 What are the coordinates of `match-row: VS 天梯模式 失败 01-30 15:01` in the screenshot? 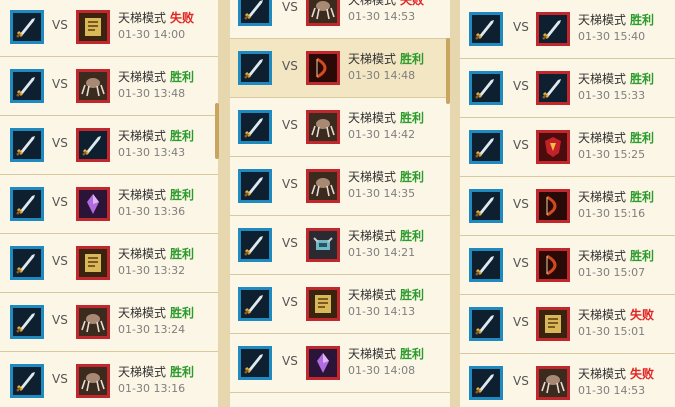 It's located at (567, 324).